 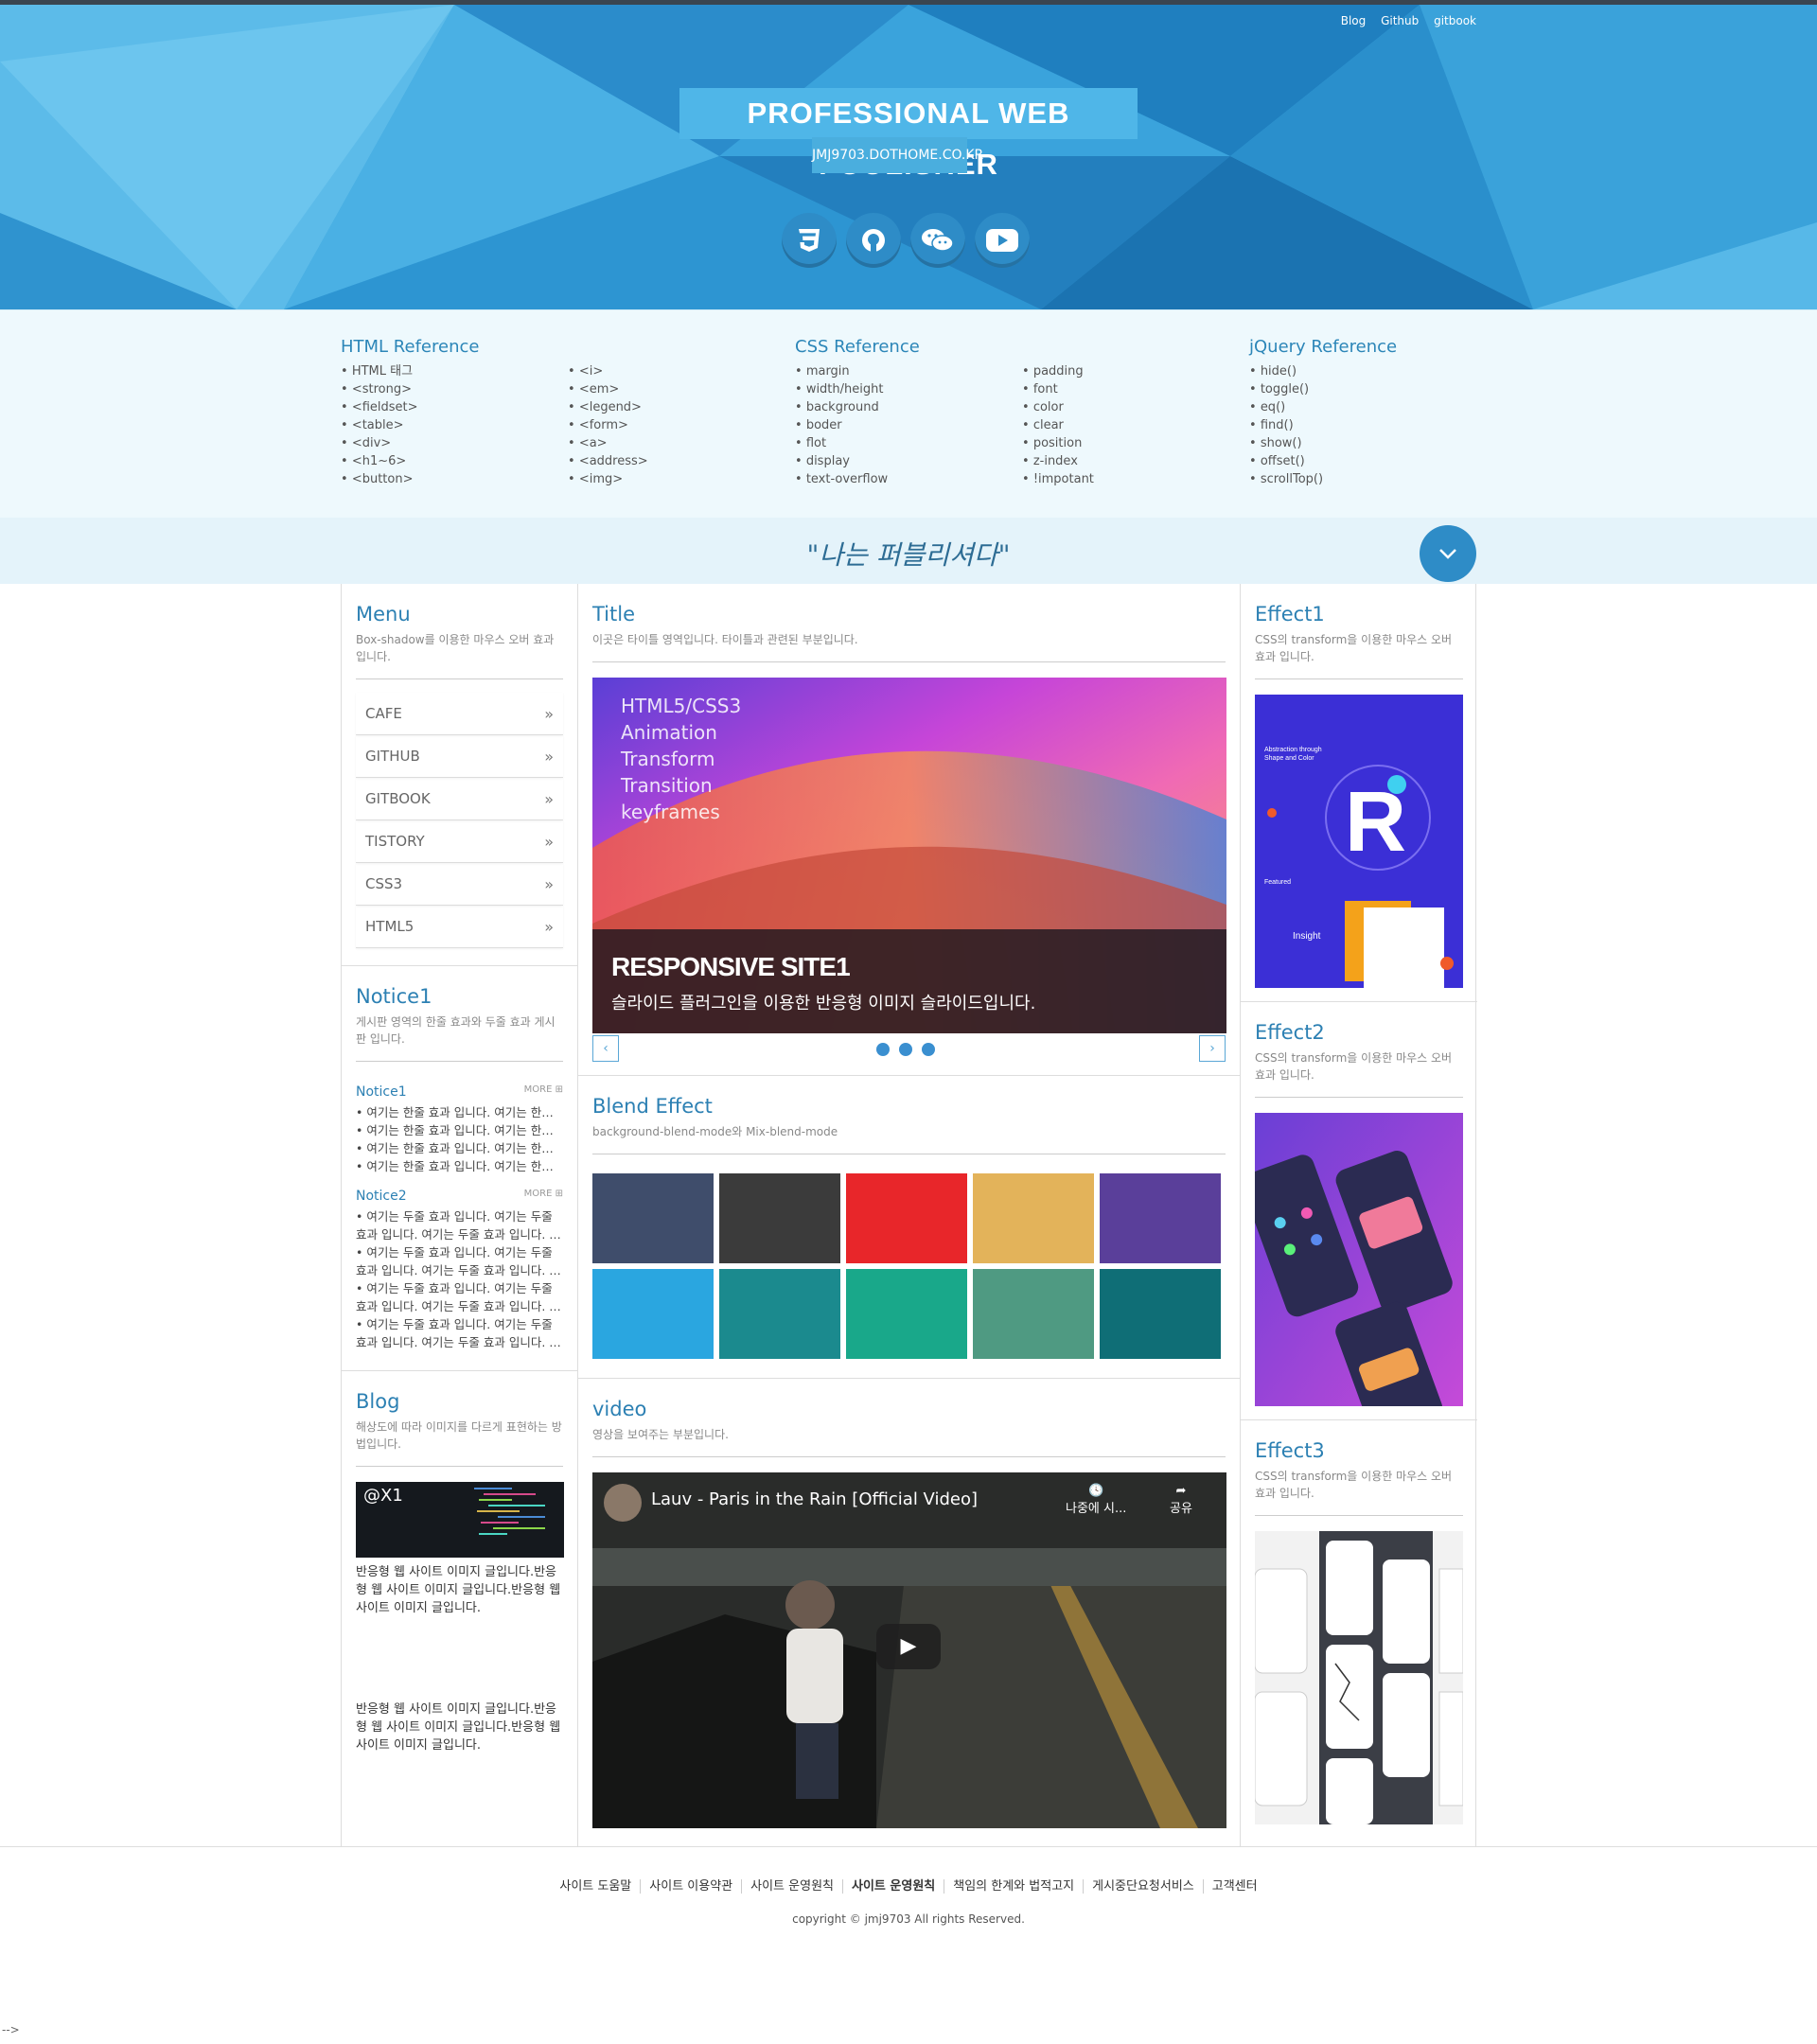 What do you see at coordinates (1135, 479) in the screenshot?
I see `reference-item: !impotant` at bounding box center [1135, 479].